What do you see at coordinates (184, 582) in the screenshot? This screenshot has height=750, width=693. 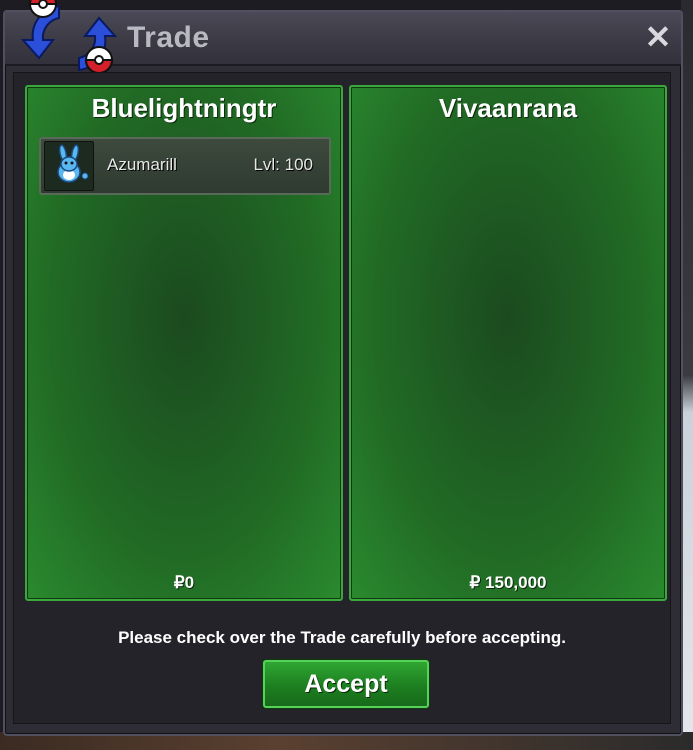 I see `money-offer-left: ₽0` at bounding box center [184, 582].